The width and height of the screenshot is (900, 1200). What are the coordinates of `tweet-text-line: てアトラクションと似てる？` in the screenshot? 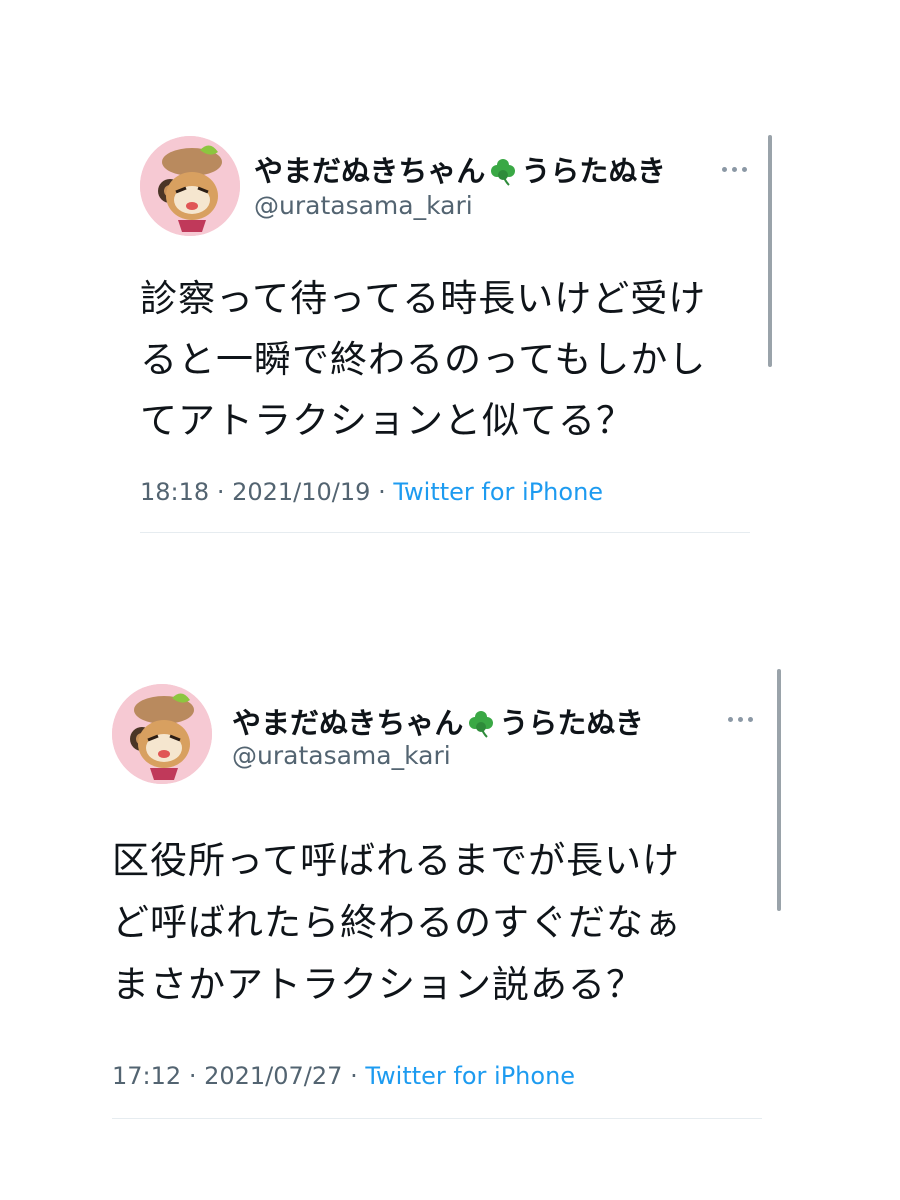 It's located at (387, 420).